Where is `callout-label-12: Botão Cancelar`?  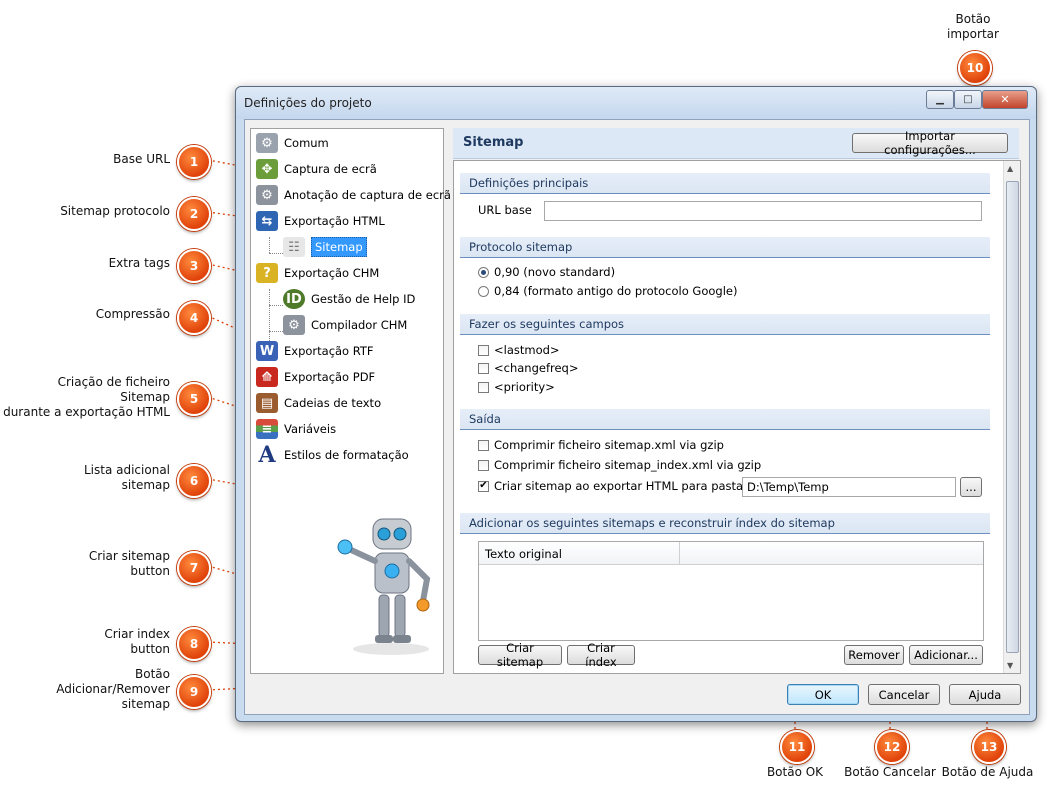
callout-label-12: Botão Cancelar is located at coordinates (890, 772).